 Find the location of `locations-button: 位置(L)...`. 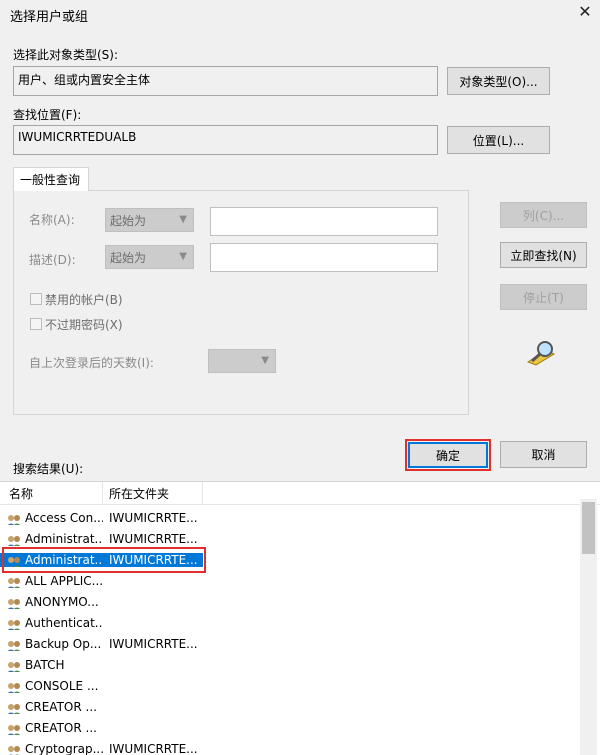

locations-button: 位置(L)... is located at coordinates (498, 140).